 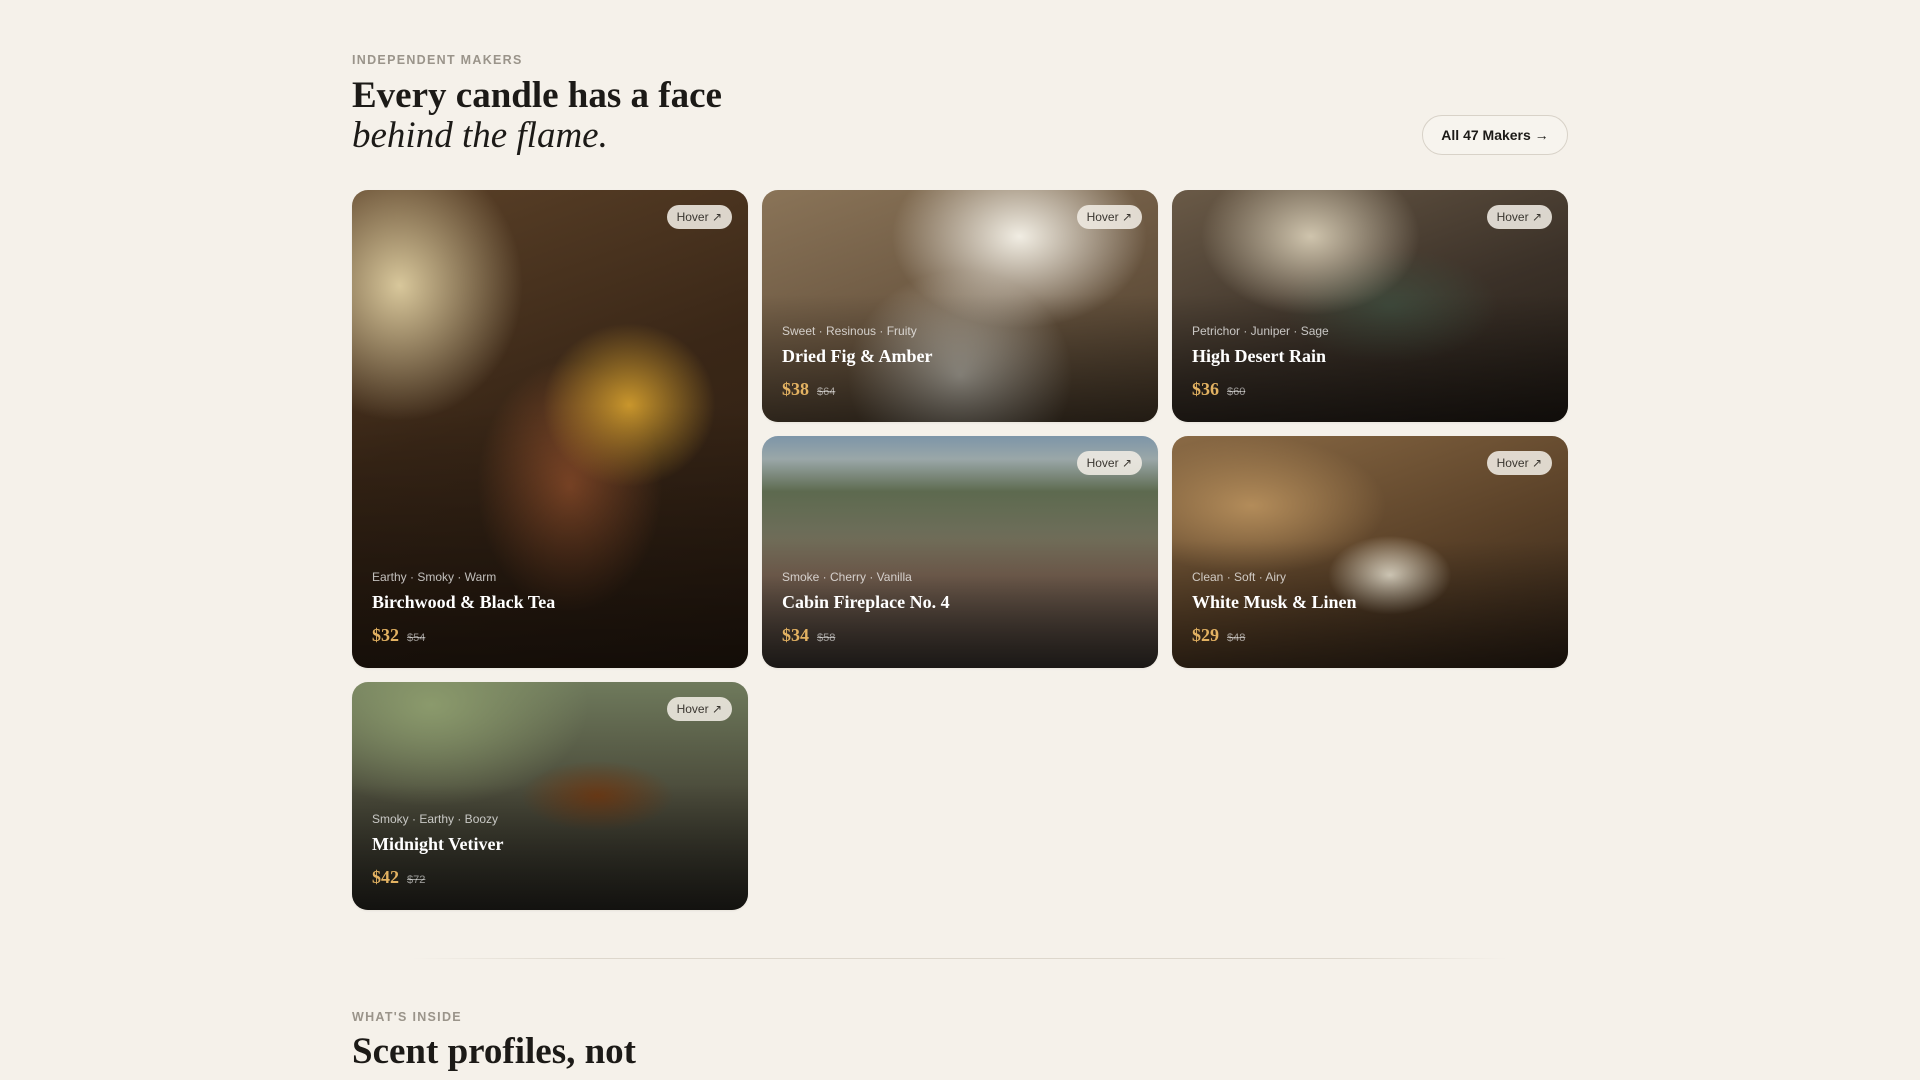 I want to click on price-row: $36 $60, so click(x=1370, y=389).